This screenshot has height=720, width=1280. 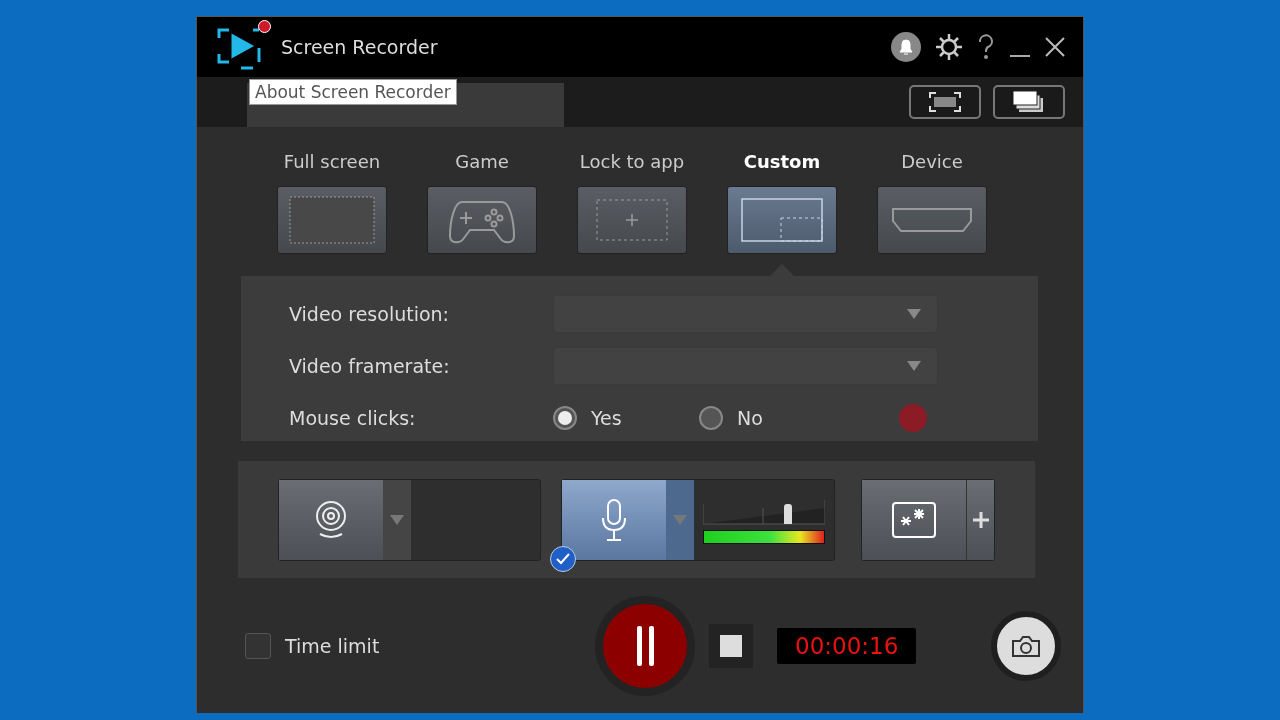 I want to click on stacked-windows-icon, so click(x=1029, y=102).